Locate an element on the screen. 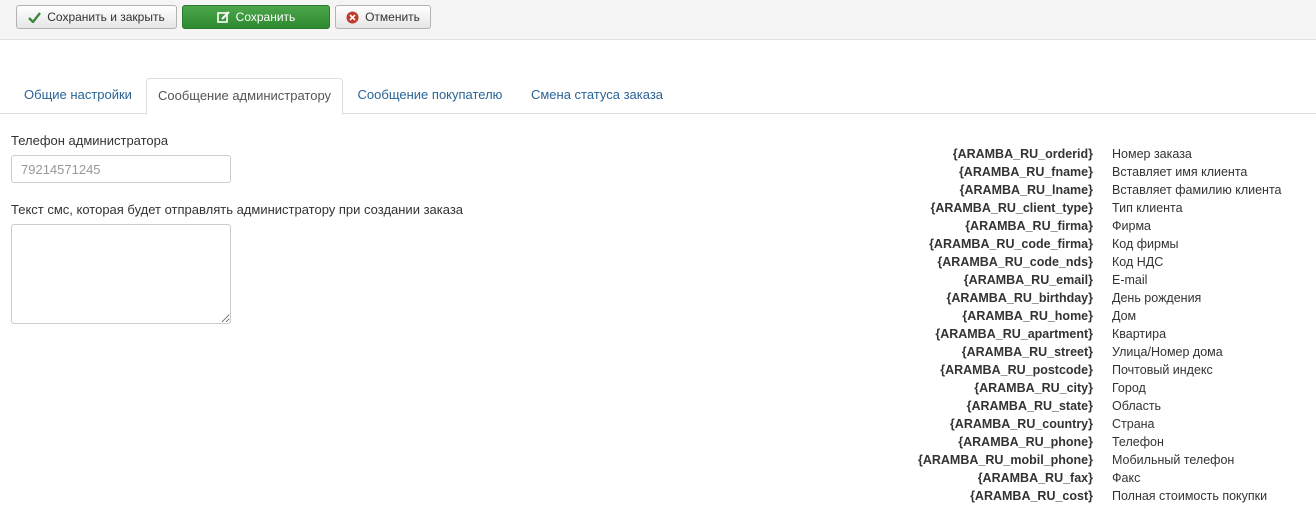 The width and height of the screenshot is (1316, 516). variable-description: Город is located at coordinates (1129, 388).